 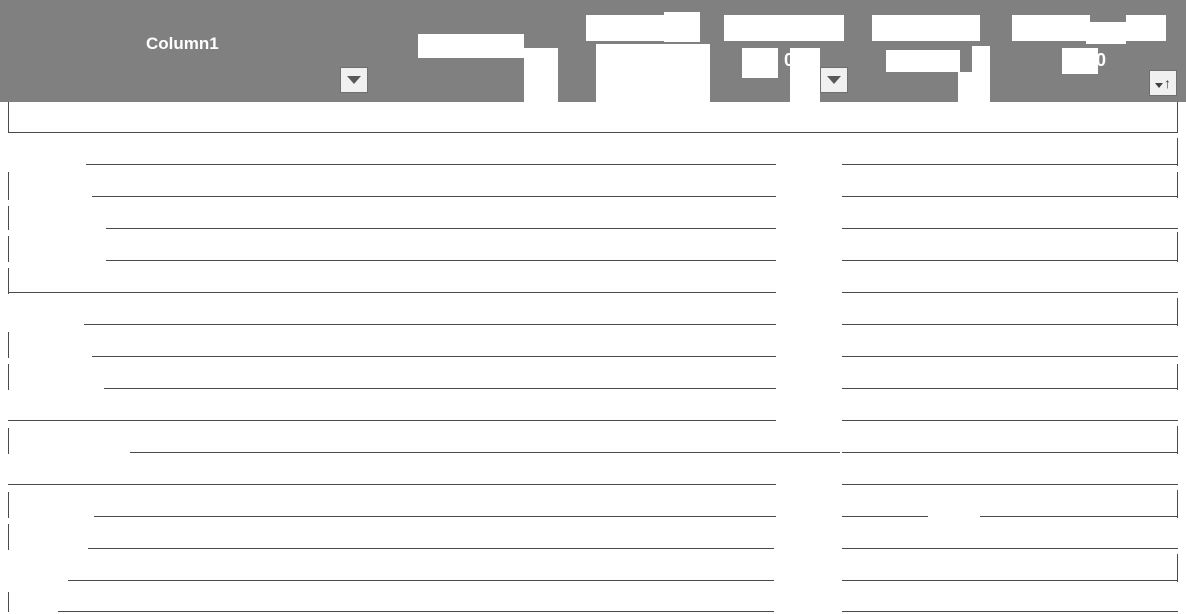 I want to click on column6-sort-filter-button: ↑, so click(x=1163, y=83).